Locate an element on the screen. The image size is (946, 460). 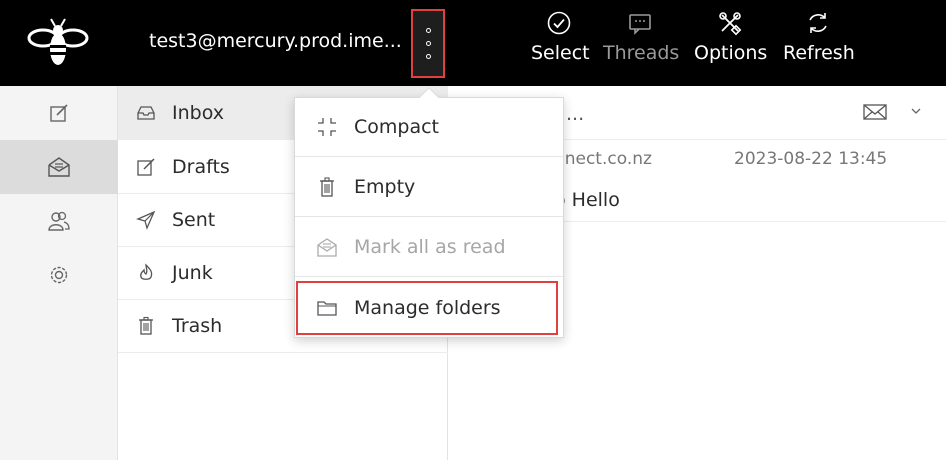
message-from: inect.co.nz is located at coordinates (606, 159).